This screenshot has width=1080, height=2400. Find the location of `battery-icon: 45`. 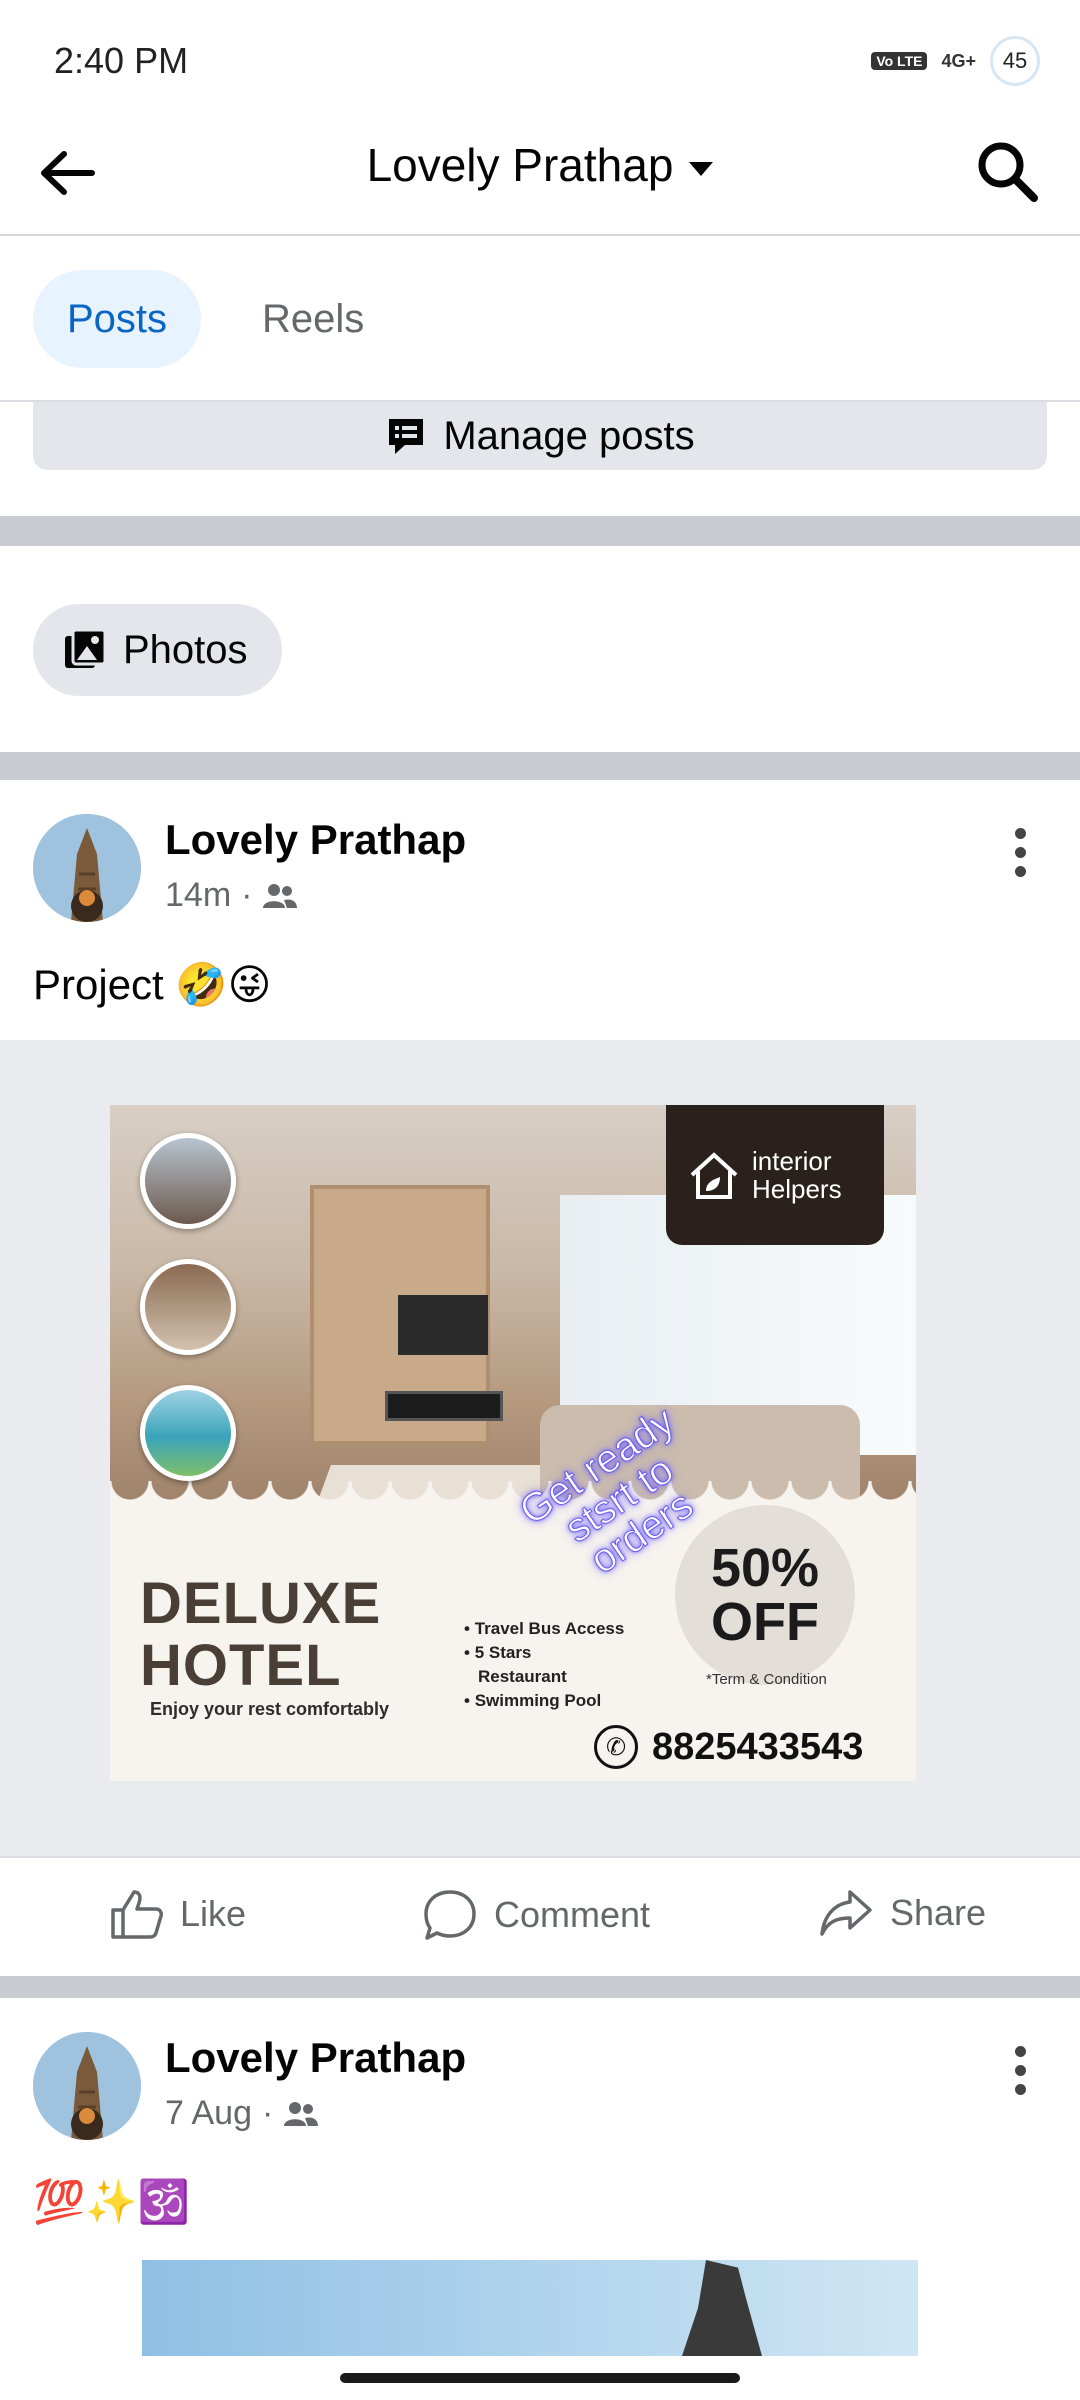

battery-icon: 45 is located at coordinates (1015, 61).